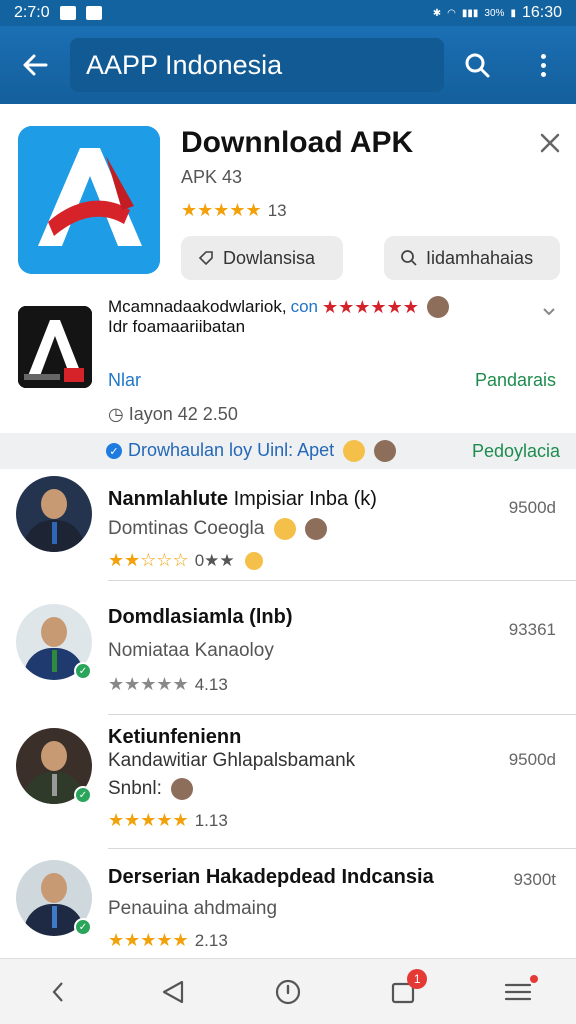 Image resolution: width=576 pixels, height=1024 pixels. I want to click on list-item-title: Nanmlahlute Impisiar Inba (k), so click(242, 499).